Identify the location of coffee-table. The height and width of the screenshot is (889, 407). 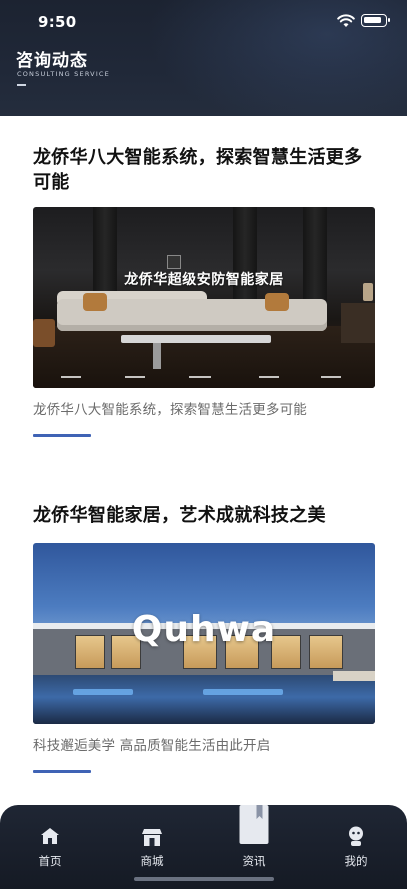
(196, 339).